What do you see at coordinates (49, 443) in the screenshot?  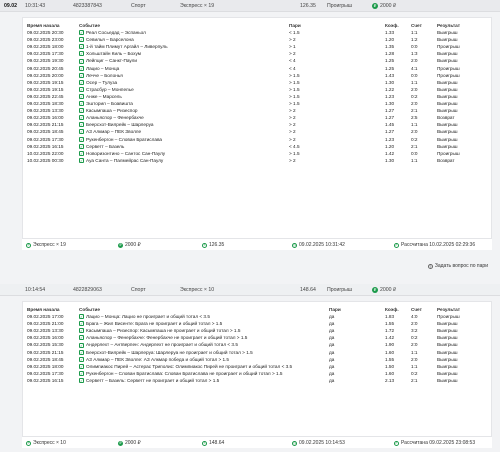 I see `bet2-footer-type-label: Экспресс × 10` at bounding box center [49, 443].